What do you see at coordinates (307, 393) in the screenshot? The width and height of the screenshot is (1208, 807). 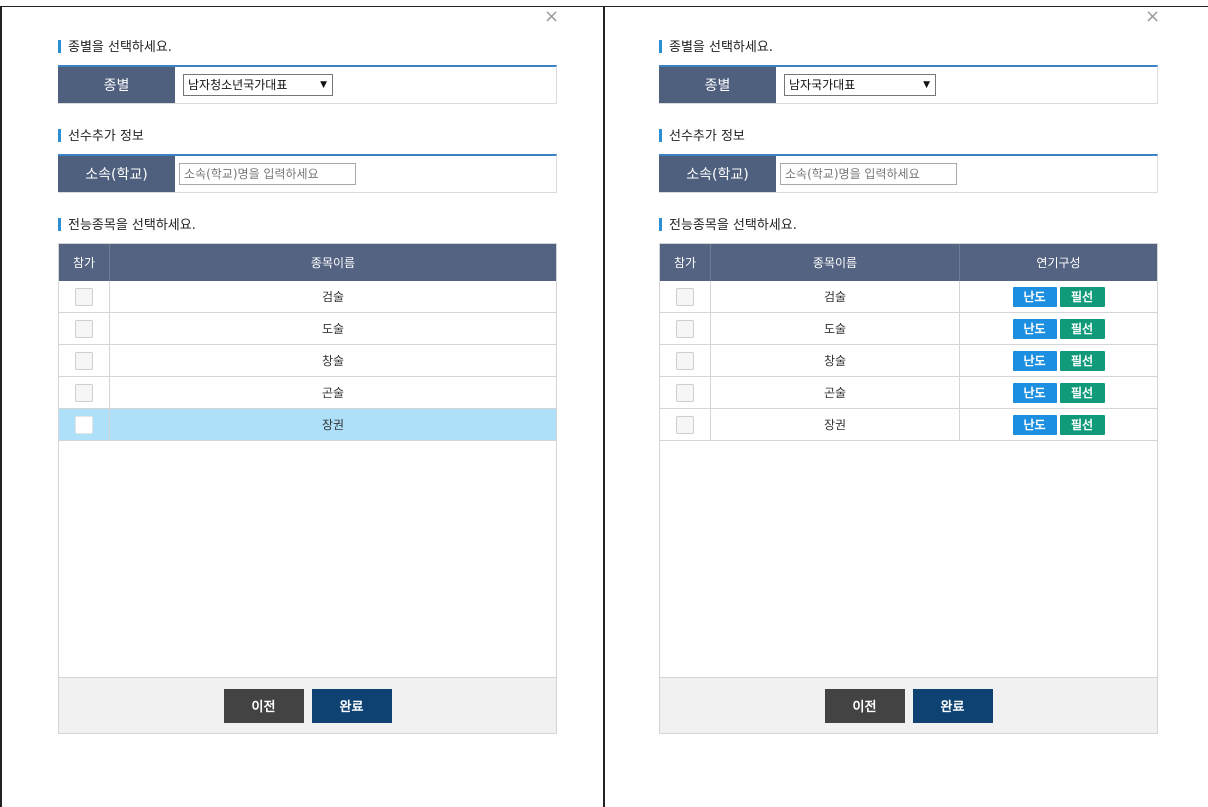 I see `table-row: 곤술` at bounding box center [307, 393].